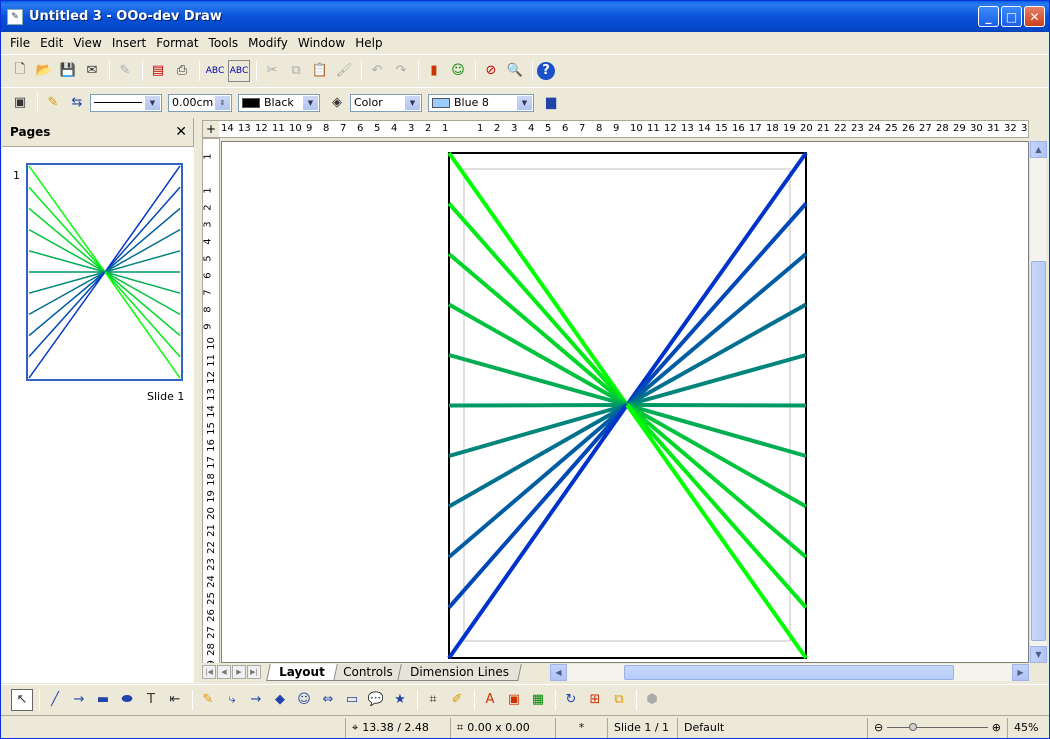 The image size is (1050, 739). I want to click on fit-text-icon: ⇤, so click(175, 700).